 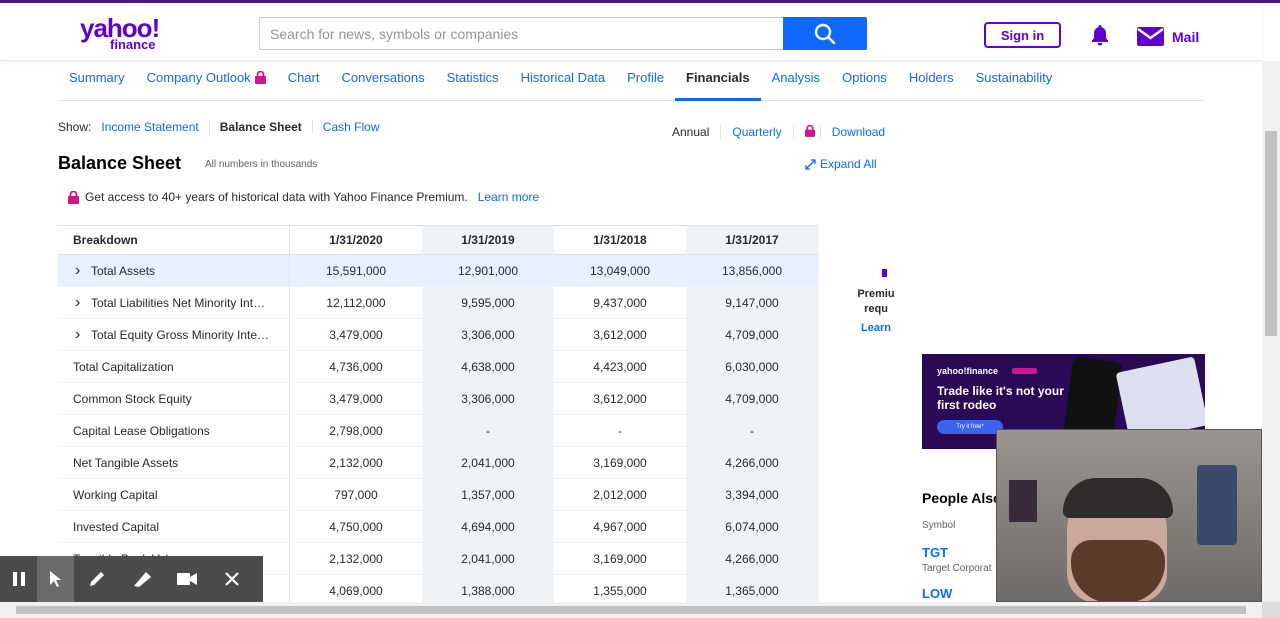 What do you see at coordinates (931, 81) in the screenshot?
I see `tab-holders: Holders` at bounding box center [931, 81].